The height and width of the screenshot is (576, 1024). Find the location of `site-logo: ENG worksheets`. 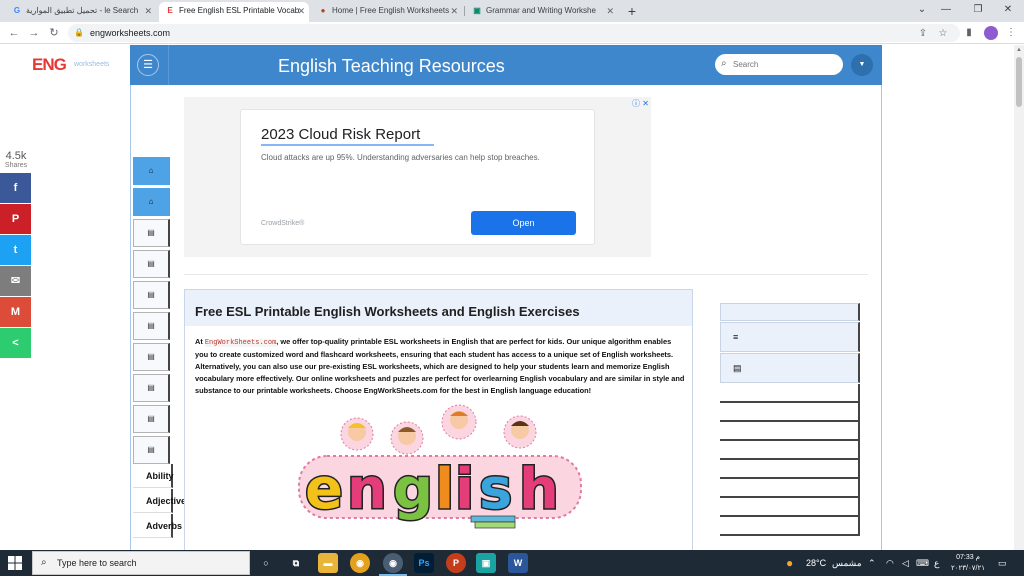

site-logo: ENG worksheets is located at coordinates (77, 65).